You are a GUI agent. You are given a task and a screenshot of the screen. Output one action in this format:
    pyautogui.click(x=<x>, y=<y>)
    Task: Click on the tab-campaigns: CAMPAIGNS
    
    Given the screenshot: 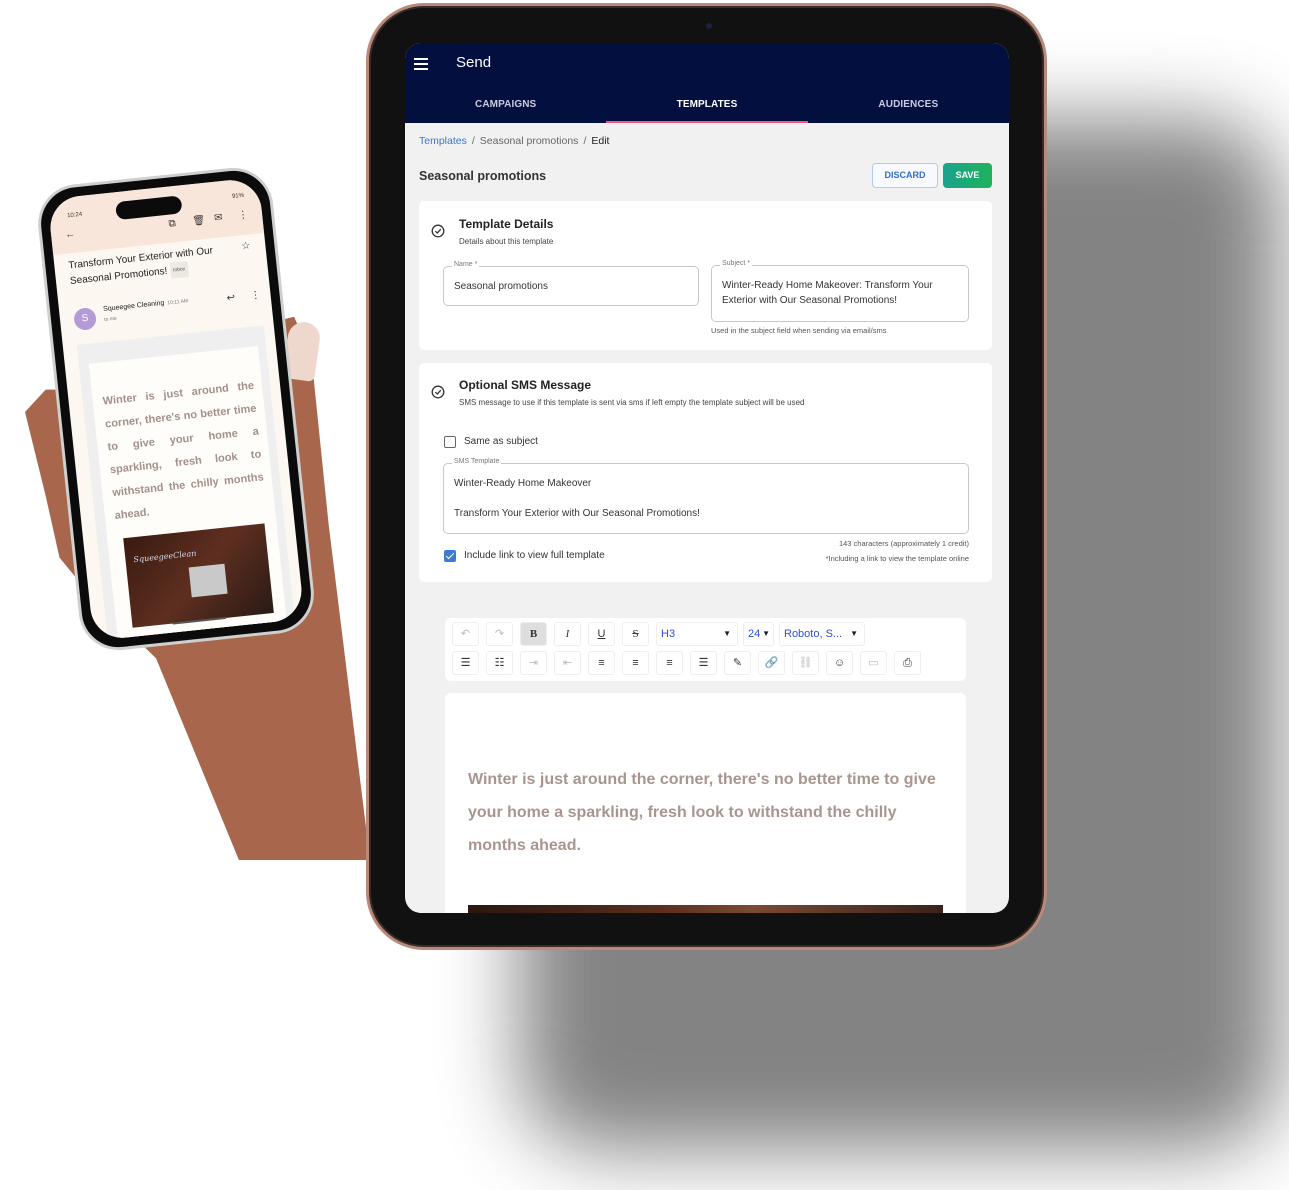 What is the action you would take?
    pyautogui.click(x=505, y=105)
    